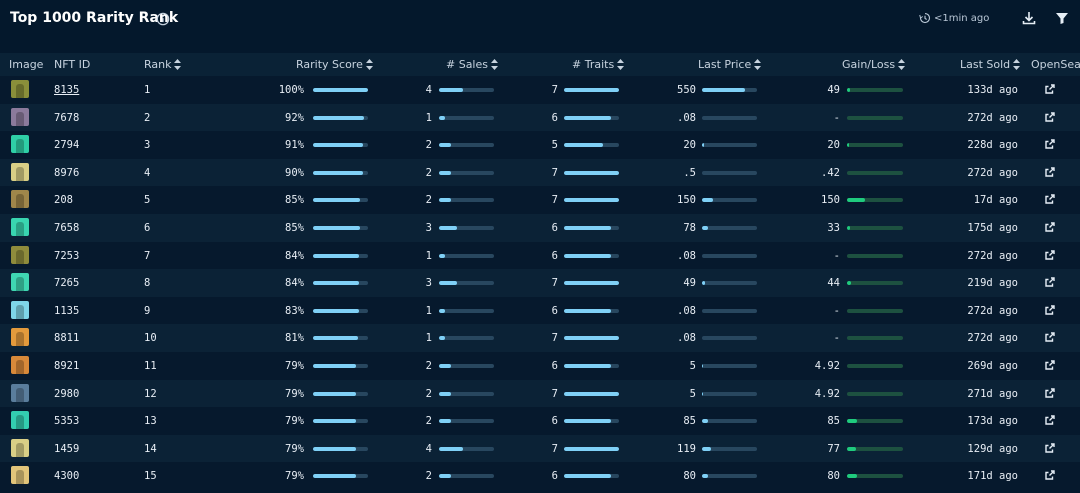 The image size is (1080, 493). What do you see at coordinates (163, 19) in the screenshot?
I see `info-icon` at bounding box center [163, 19].